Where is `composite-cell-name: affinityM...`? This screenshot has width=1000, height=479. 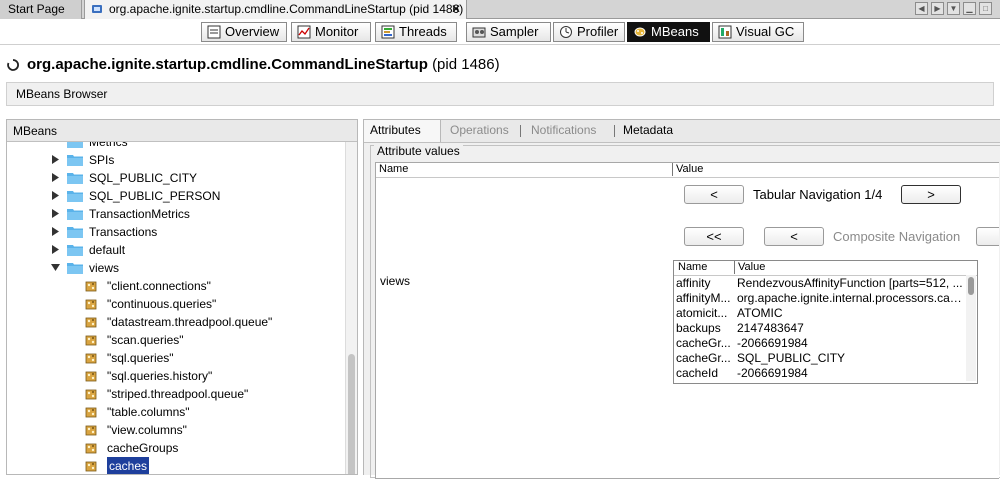
composite-cell-name: affinityM... is located at coordinates (703, 298).